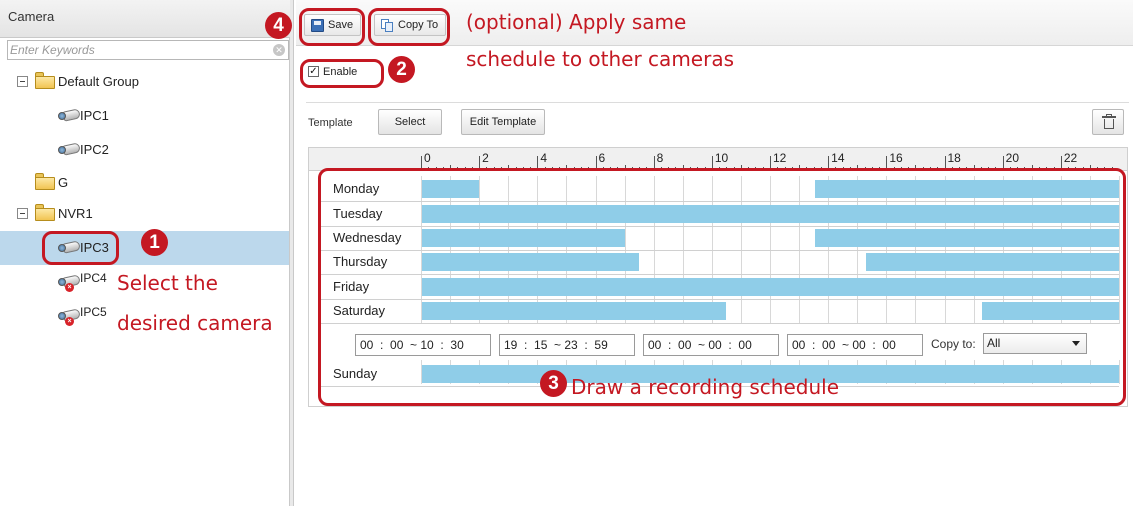  Describe the element at coordinates (31, 16) in the screenshot. I see `camera-panel-title: Camera` at that location.